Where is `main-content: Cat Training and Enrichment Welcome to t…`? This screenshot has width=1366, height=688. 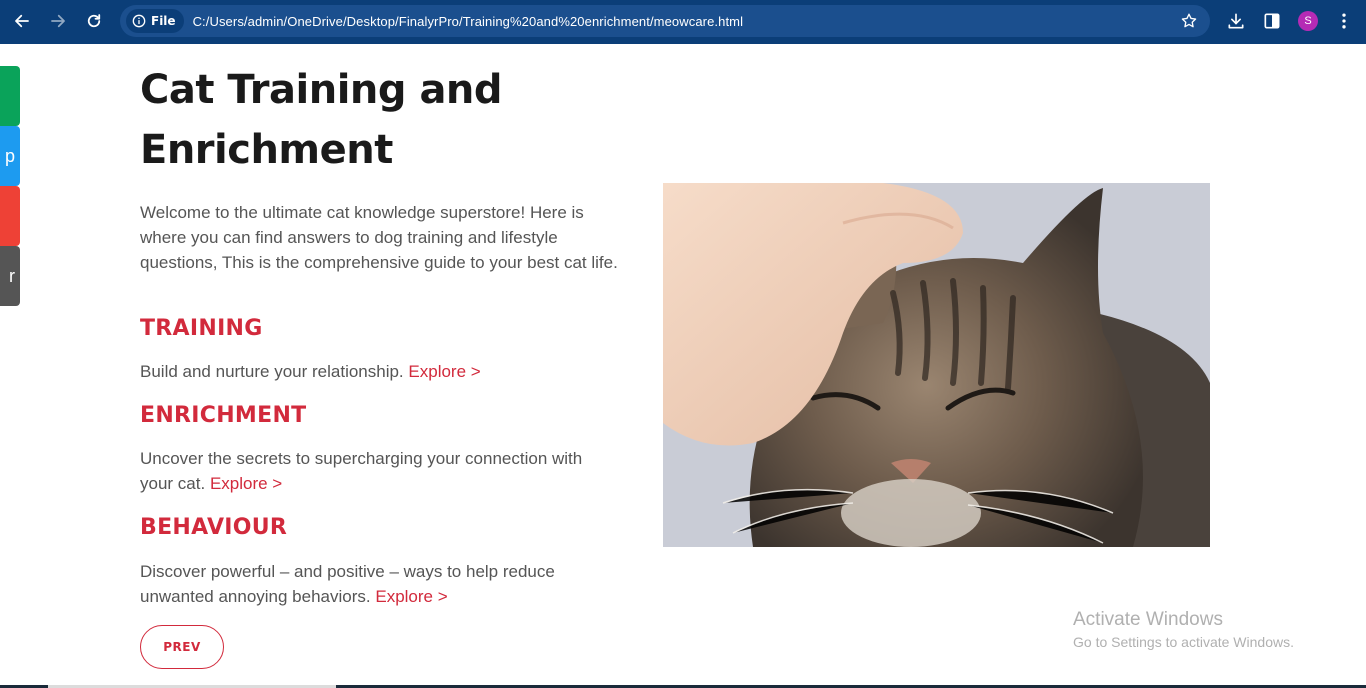
main-content: Cat Training and Enrichment Welcome to t… is located at coordinates (380, 167).